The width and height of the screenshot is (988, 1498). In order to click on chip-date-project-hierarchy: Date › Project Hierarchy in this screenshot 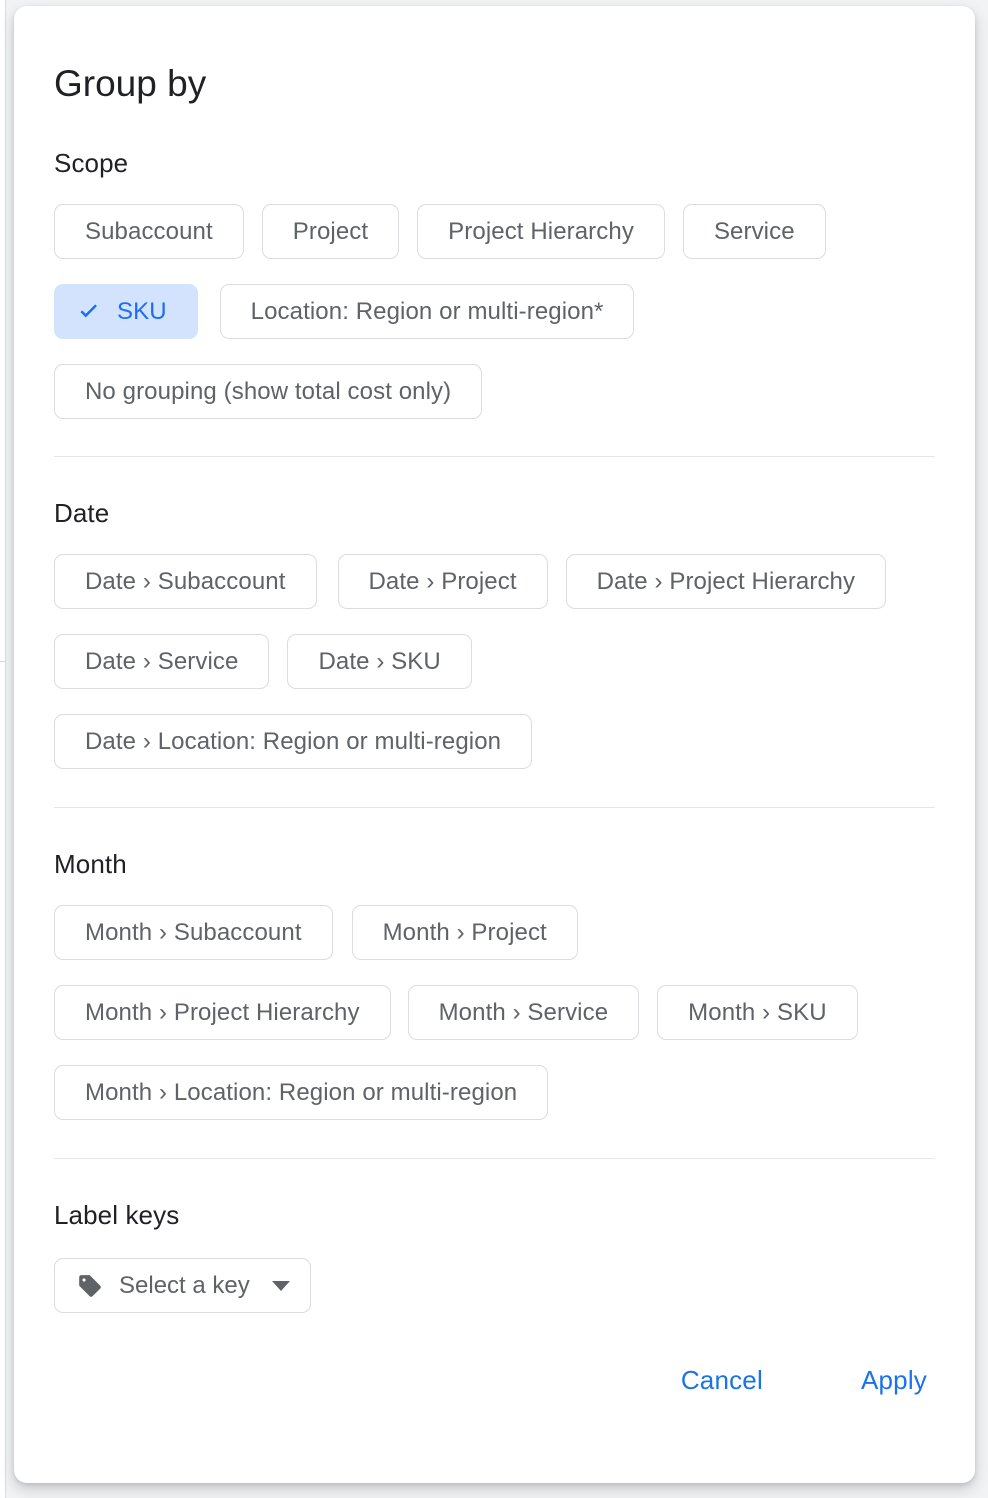, I will do `click(726, 581)`.